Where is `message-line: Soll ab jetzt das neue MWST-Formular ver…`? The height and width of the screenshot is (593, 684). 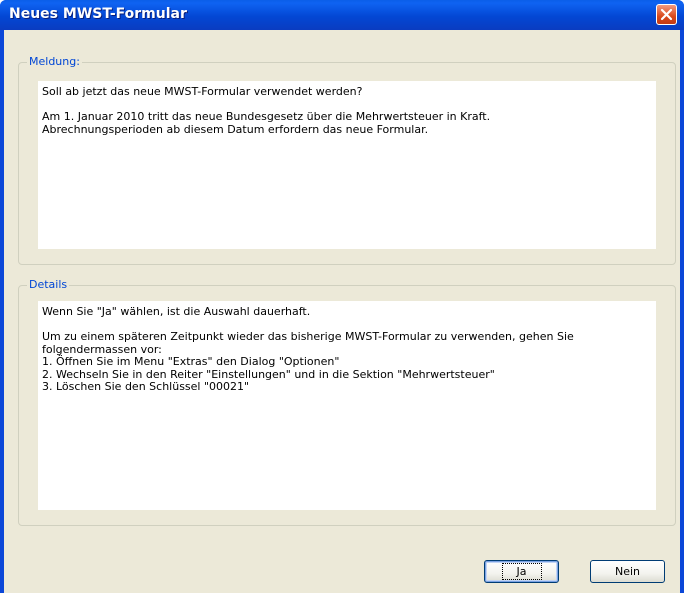 message-line: Soll ab jetzt das neue MWST-Formular ver… is located at coordinates (202, 91).